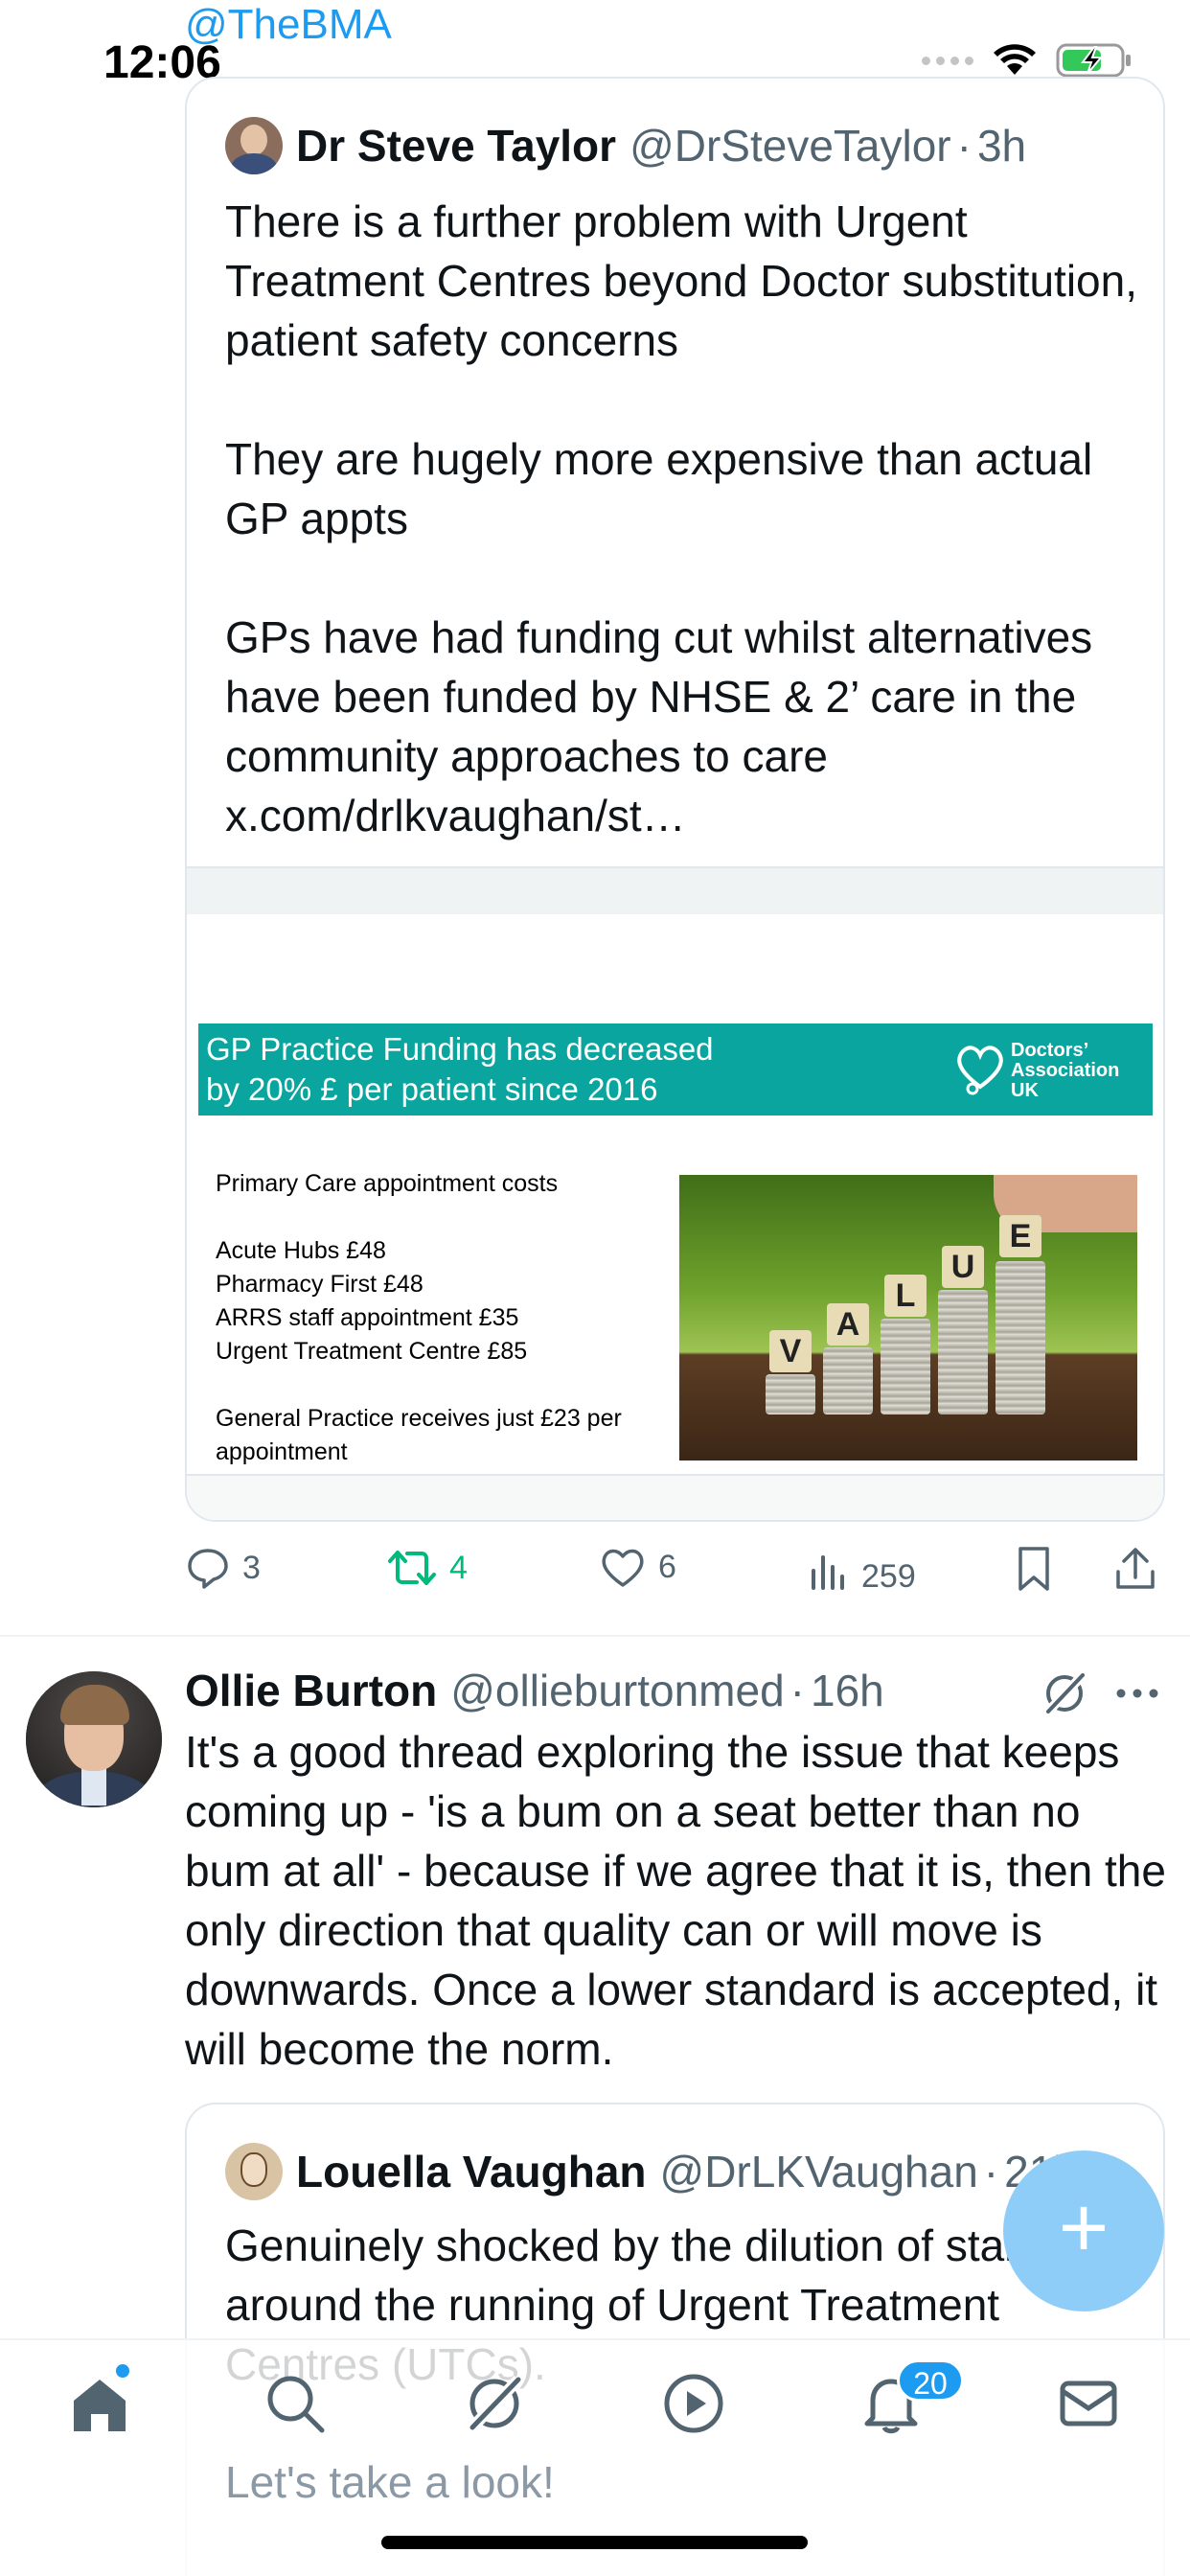  I want to click on like-count: 6, so click(667, 1566).